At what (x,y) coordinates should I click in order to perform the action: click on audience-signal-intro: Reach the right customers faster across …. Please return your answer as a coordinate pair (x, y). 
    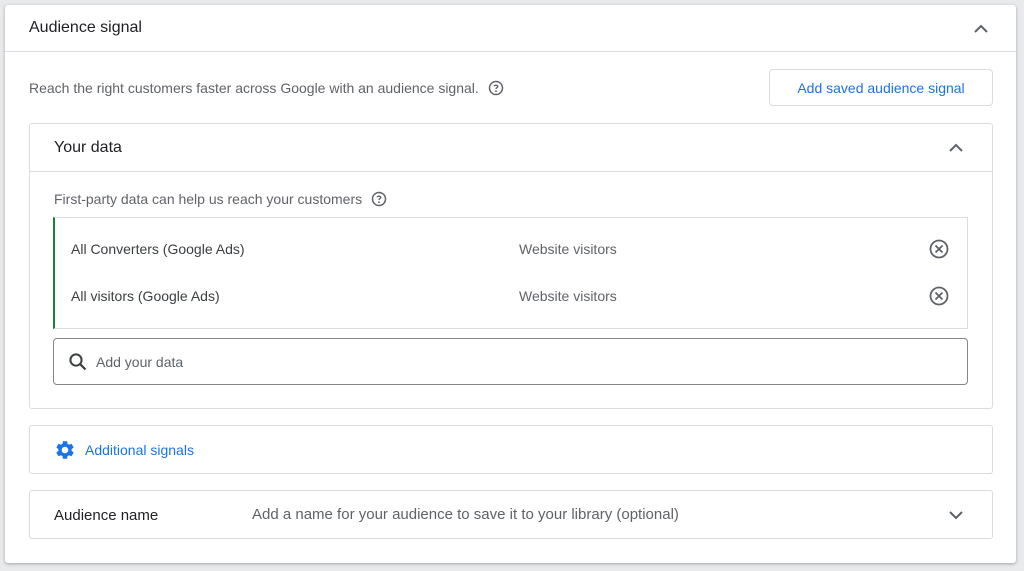
    Looking at the image, I should click on (266, 88).